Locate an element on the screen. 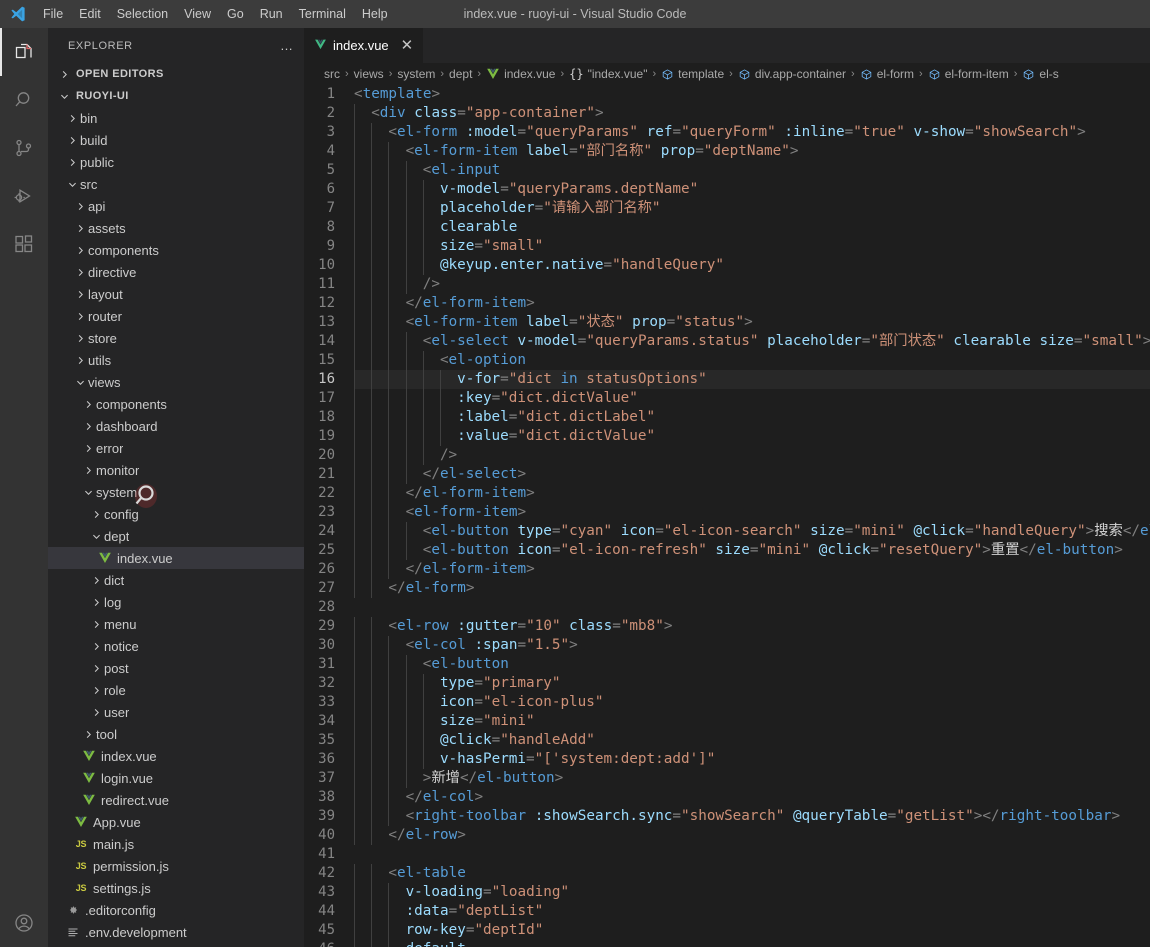 This screenshot has width=1150, height=947. code-line: </el-row> is located at coordinates (752, 835).